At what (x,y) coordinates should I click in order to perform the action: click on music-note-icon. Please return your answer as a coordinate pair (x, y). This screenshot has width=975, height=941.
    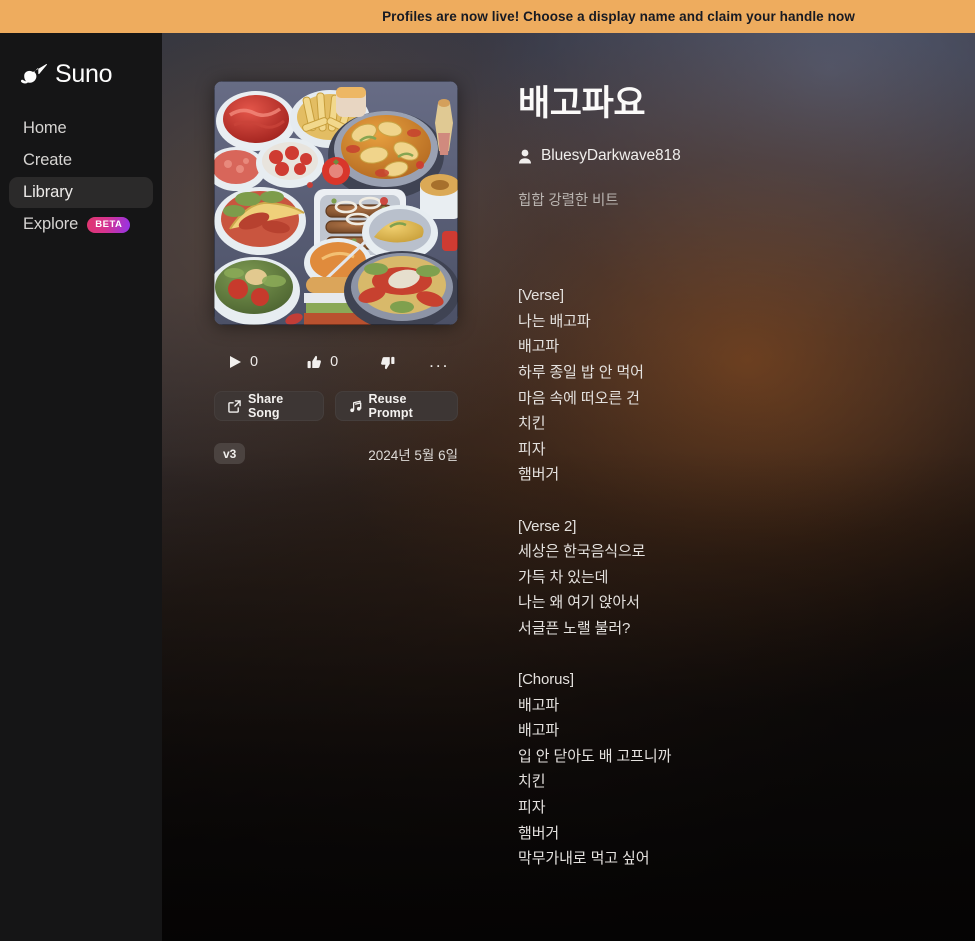
    Looking at the image, I should click on (355, 406).